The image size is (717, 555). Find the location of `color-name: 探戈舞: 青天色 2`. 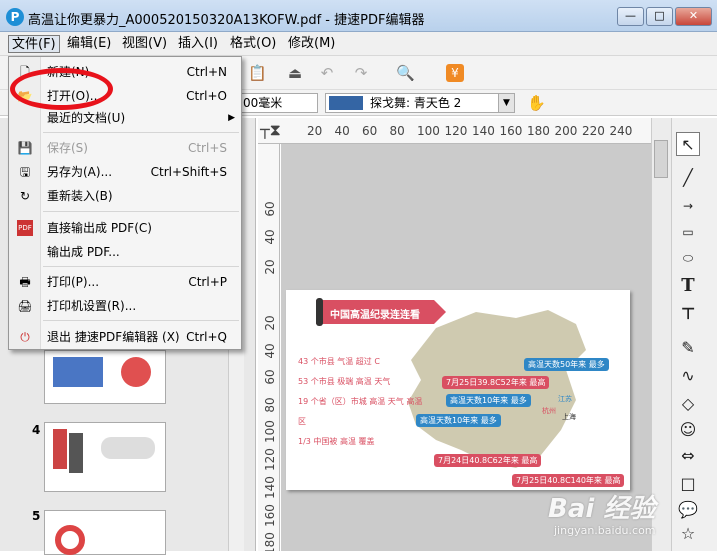

color-name: 探戈舞: 青天色 2 is located at coordinates (416, 103).